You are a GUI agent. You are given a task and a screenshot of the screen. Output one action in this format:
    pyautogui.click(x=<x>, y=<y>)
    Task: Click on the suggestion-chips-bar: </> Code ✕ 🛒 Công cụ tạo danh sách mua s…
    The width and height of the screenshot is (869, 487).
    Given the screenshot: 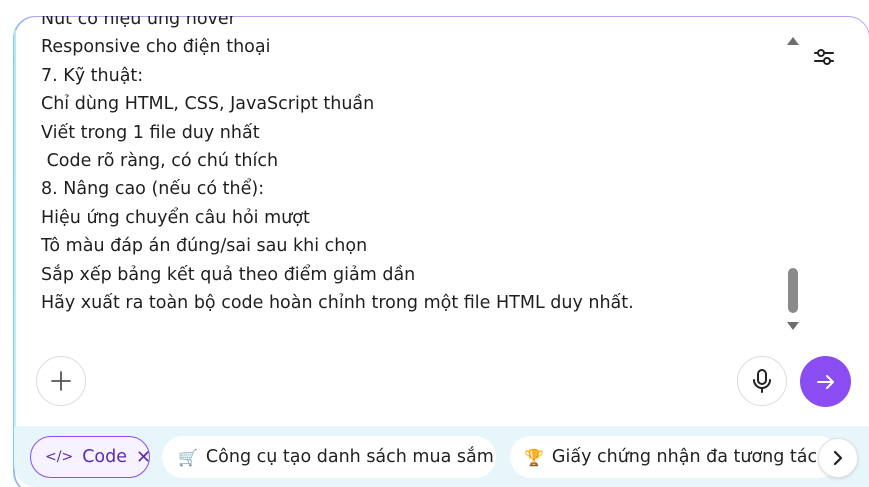 What is the action you would take?
    pyautogui.click(x=441, y=456)
    